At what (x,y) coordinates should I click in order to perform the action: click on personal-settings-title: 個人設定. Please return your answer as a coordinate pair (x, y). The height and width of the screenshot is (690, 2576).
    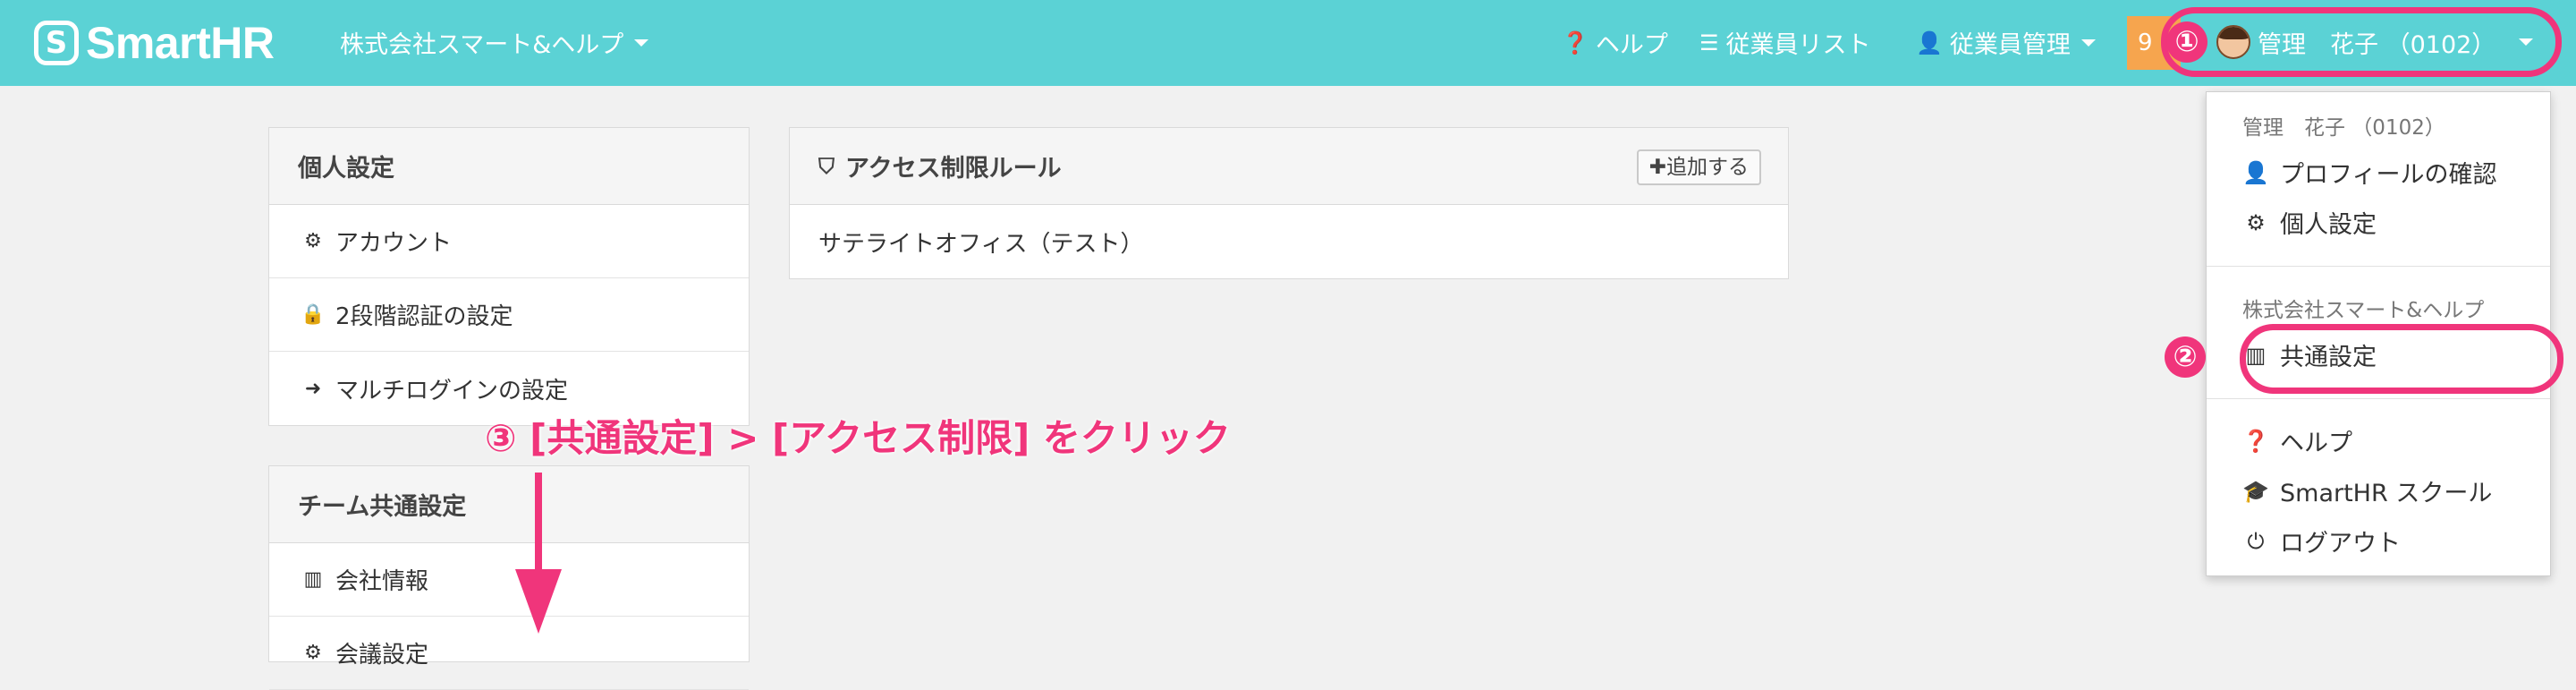
    Looking at the image, I should click on (509, 167).